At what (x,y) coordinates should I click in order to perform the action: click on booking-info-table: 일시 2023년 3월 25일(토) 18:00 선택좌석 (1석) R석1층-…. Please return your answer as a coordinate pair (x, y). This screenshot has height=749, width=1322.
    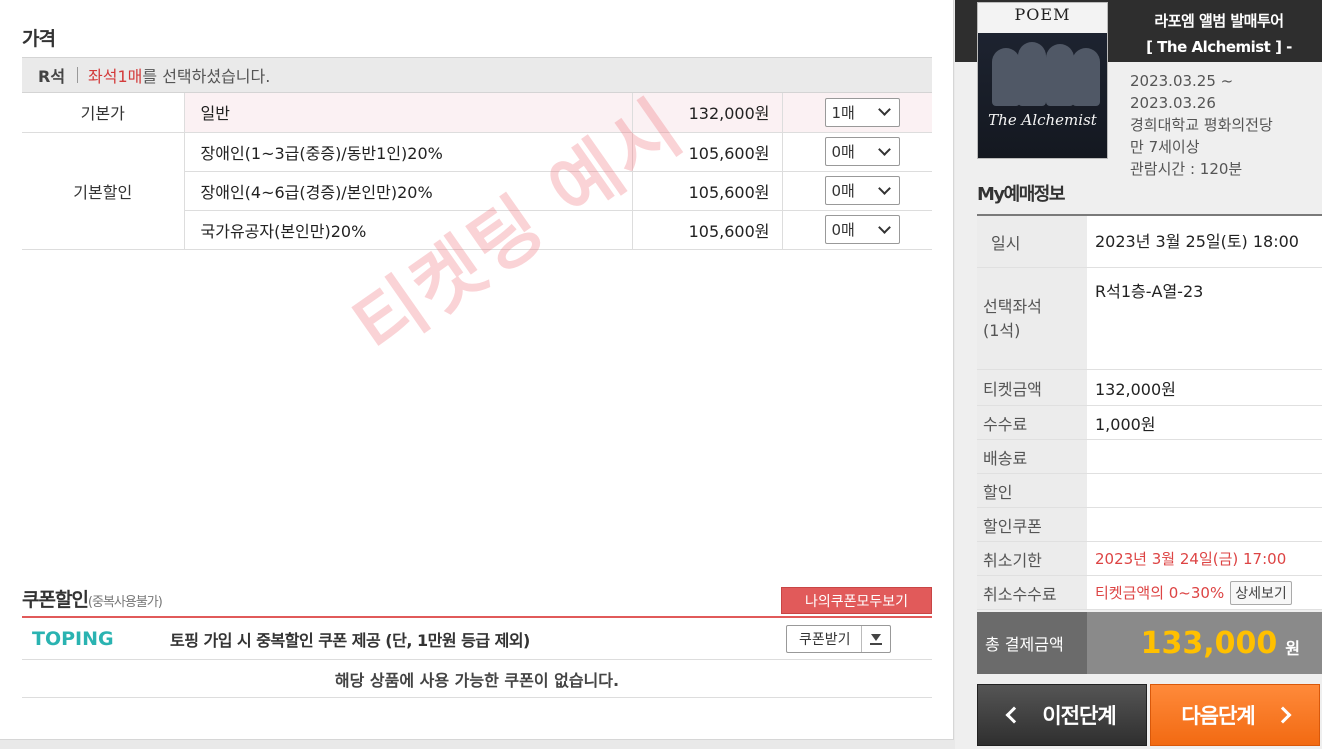
    Looking at the image, I should click on (1149, 412).